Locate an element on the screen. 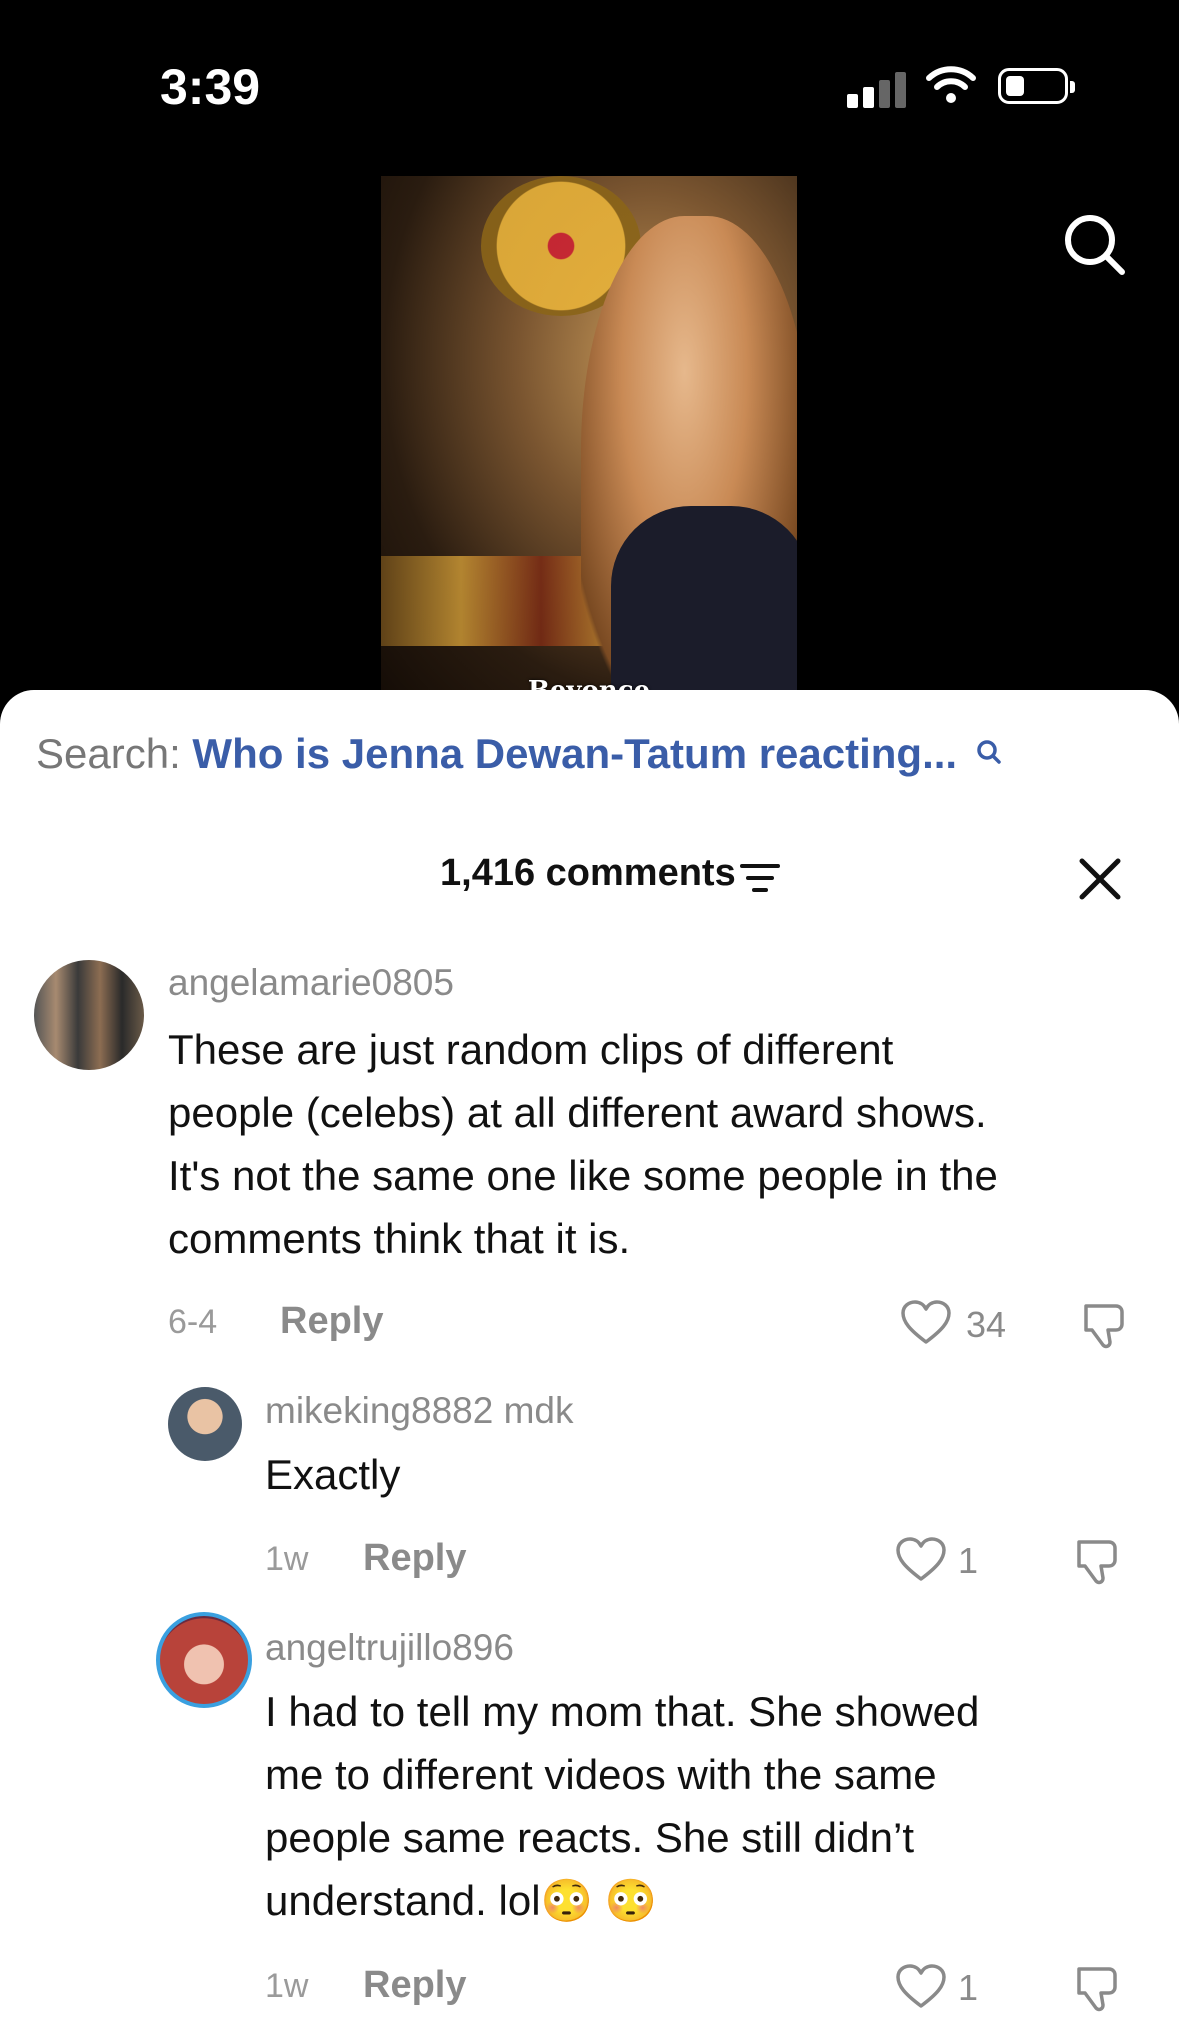 Image resolution: width=1179 pixels, height=2040 pixels. comment-username: angeltrujillo896 is located at coordinates (389, 1648).